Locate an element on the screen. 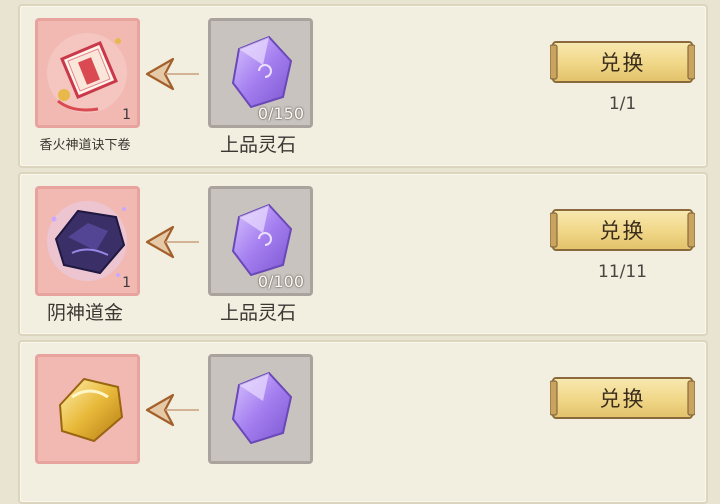  cost-item-slot: 0/150 is located at coordinates (260, 73).